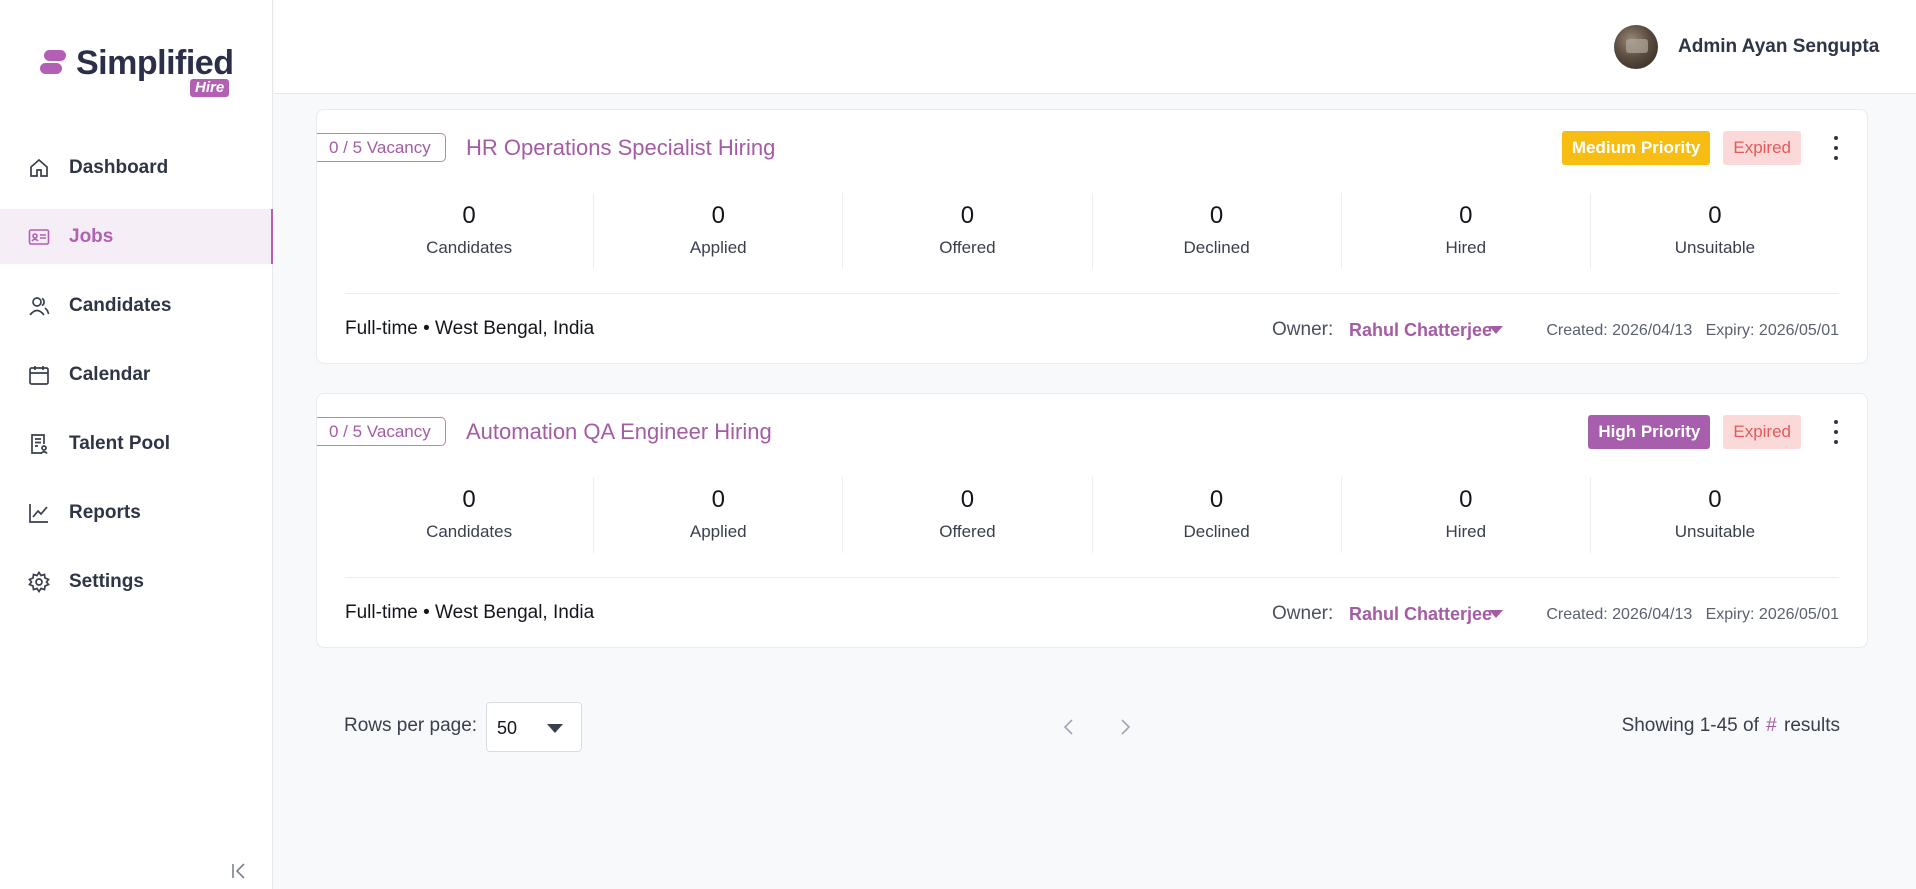  Describe the element at coordinates (1125, 727) in the screenshot. I see `chevron-right-icon` at that location.